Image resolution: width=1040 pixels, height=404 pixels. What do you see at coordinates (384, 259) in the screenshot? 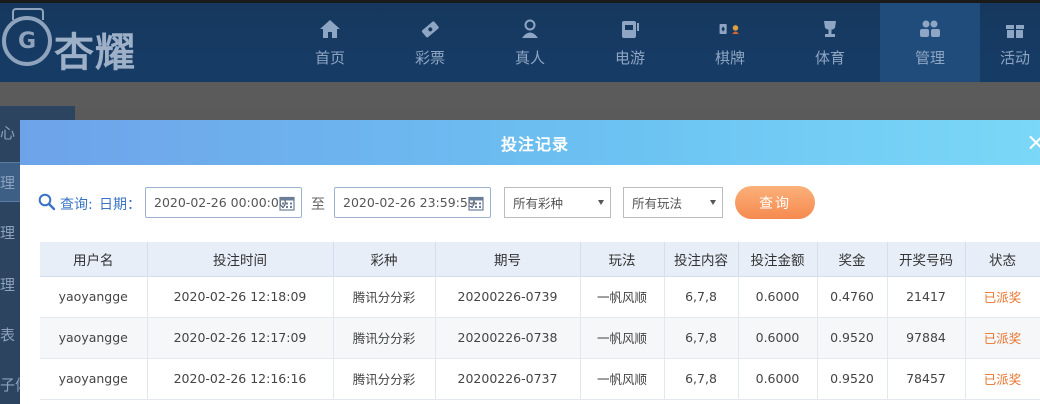
I see `column-header: 彩种` at bounding box center [384, 259].